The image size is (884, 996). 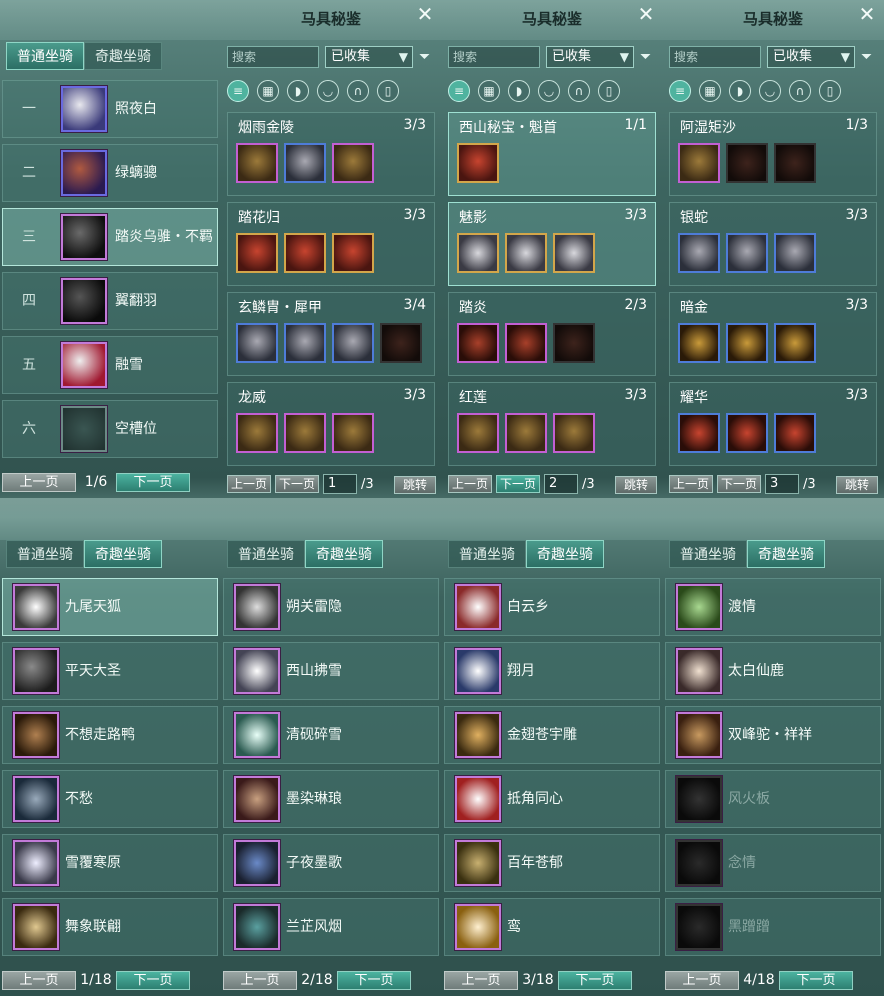 What do you see at coordinates (773, 671) in the screenshot?
I see `mount-row: 太白仙鹿` at bounding box center [773, 671].